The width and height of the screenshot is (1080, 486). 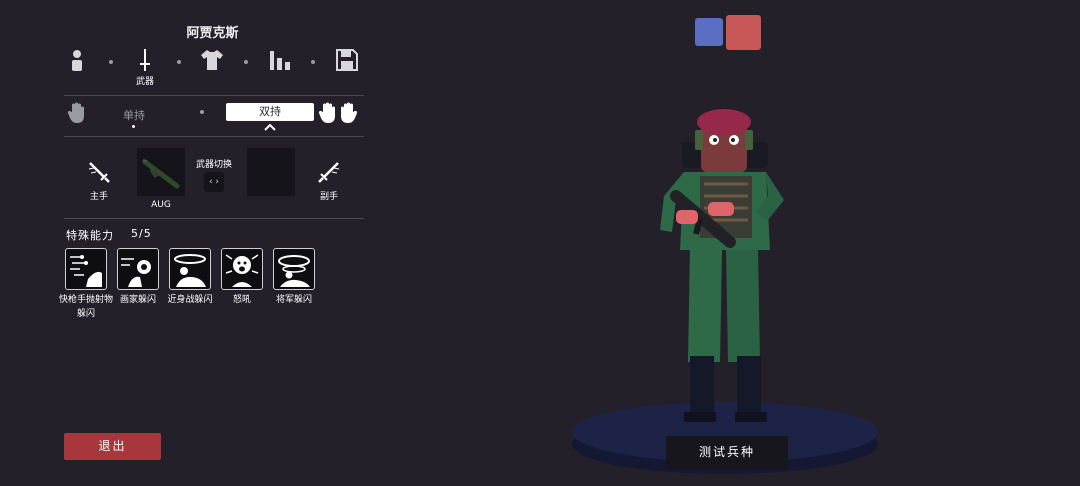 What do you see at coordinates (709, 32) in the screenshot?
I see `team-blue-swatch` at bounding box center [709, 32].